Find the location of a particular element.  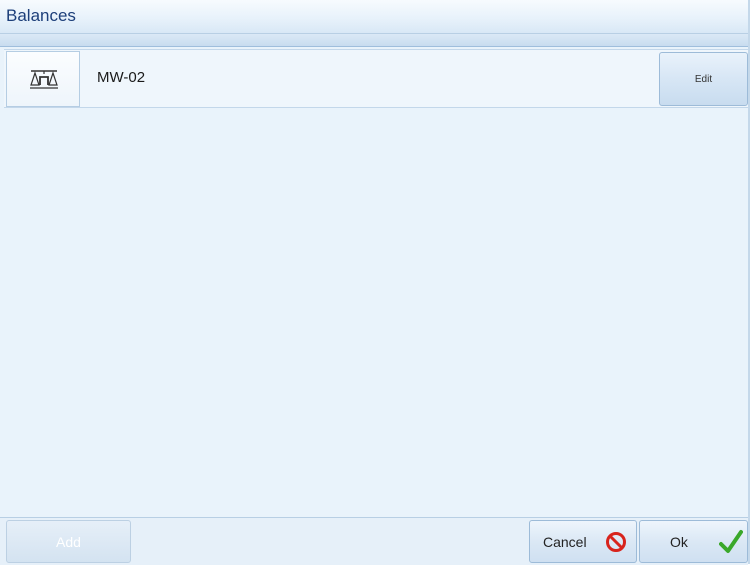

balance-name: MW-02 is located at coordinates (121, 77).